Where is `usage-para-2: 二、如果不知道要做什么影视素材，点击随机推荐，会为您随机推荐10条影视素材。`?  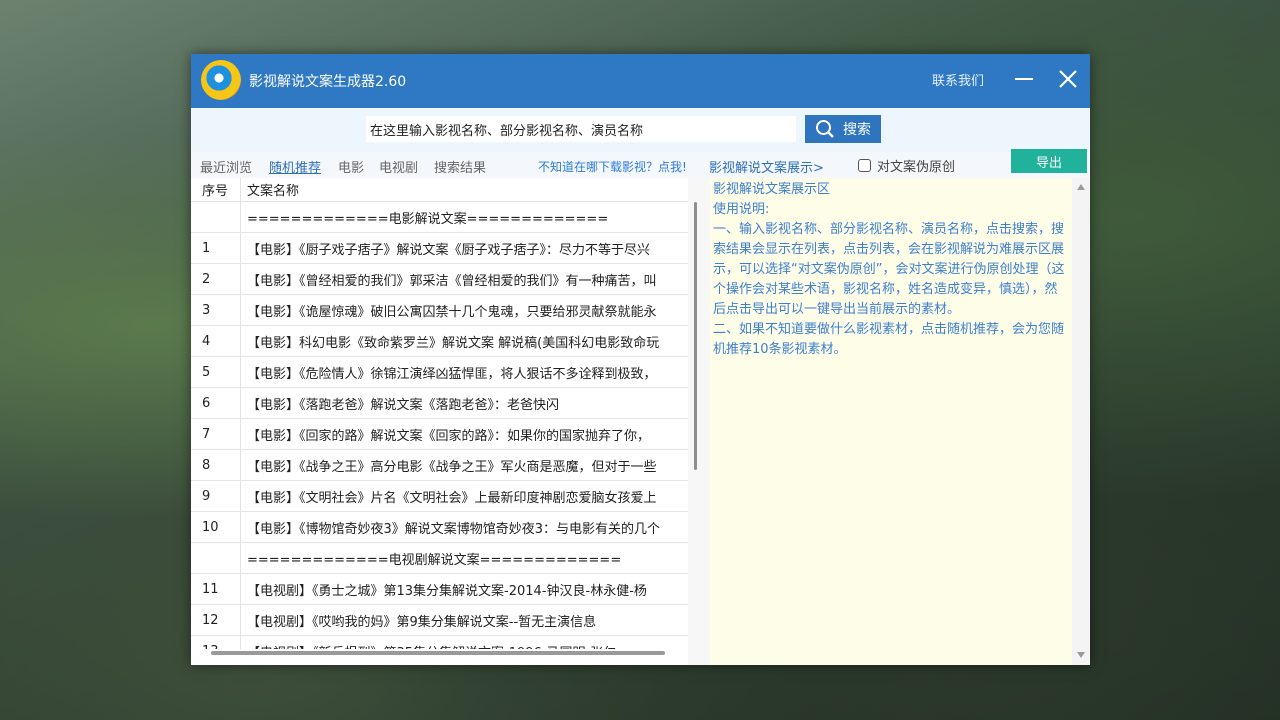 usage-para-2: 二、如果不知道要做什么影视素材，点击随机推荐，会为您随机推荐10条影视素材。 is located at coordinates (889, 339).